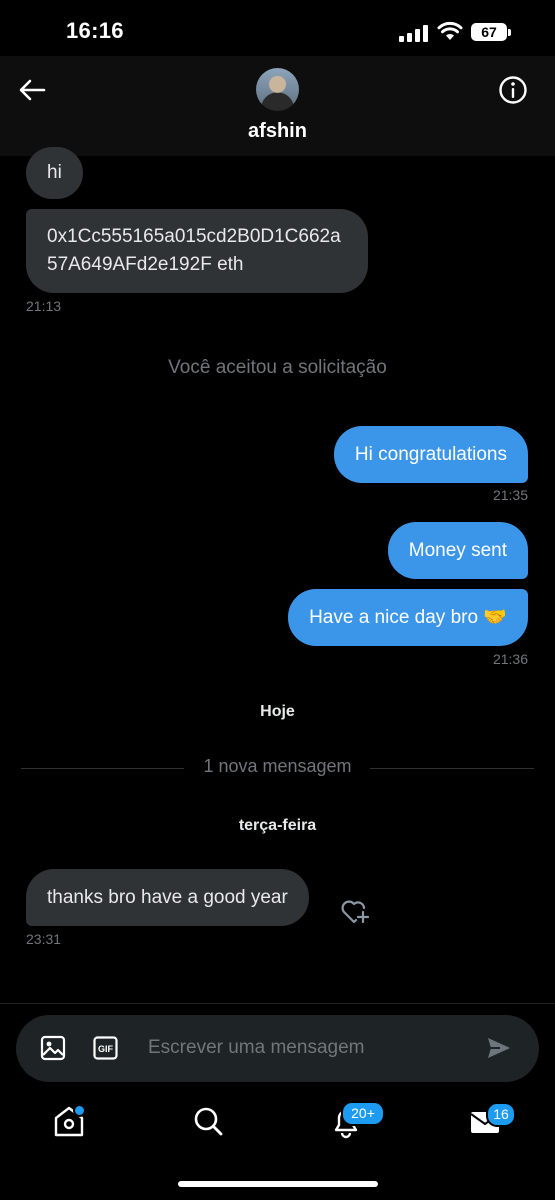 This screenshot has width=555, height=1200. I want to click on gif-icon: GIF, so click(105, 1048).